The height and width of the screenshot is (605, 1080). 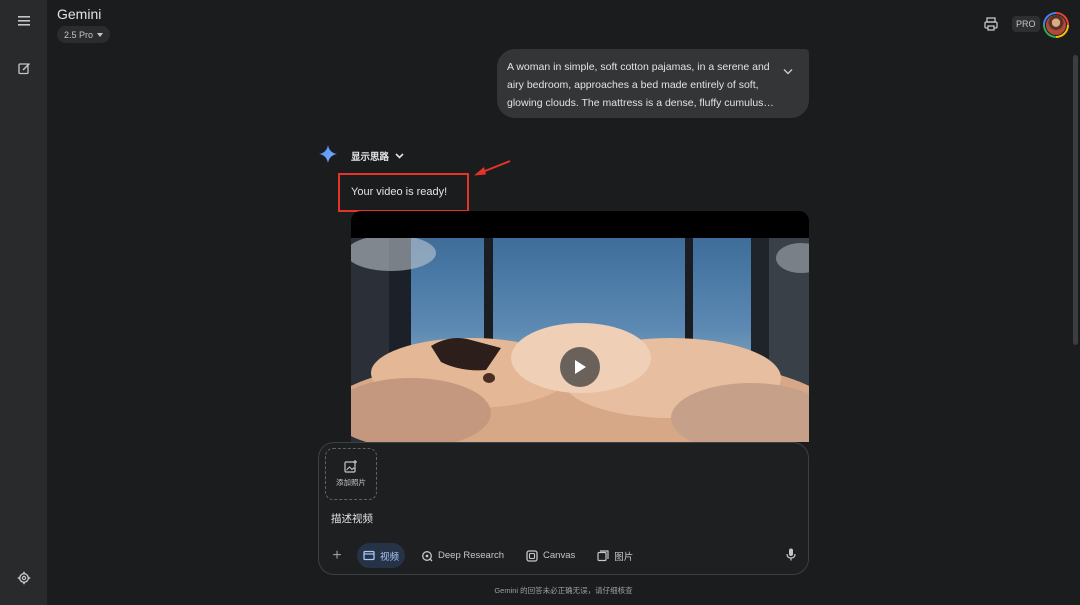 I want to click on microphone-icon, so click(x=791, y=557).